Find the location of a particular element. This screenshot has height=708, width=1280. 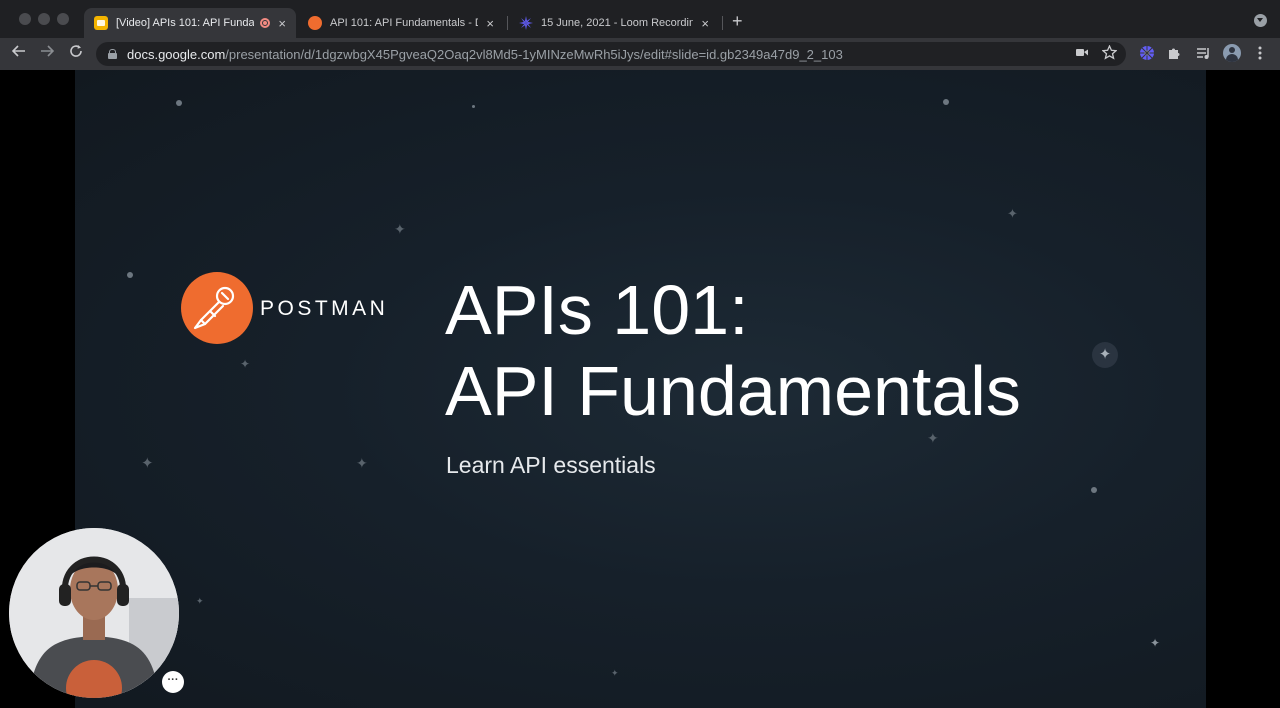

forward-button is located at coordinates (47, 53).